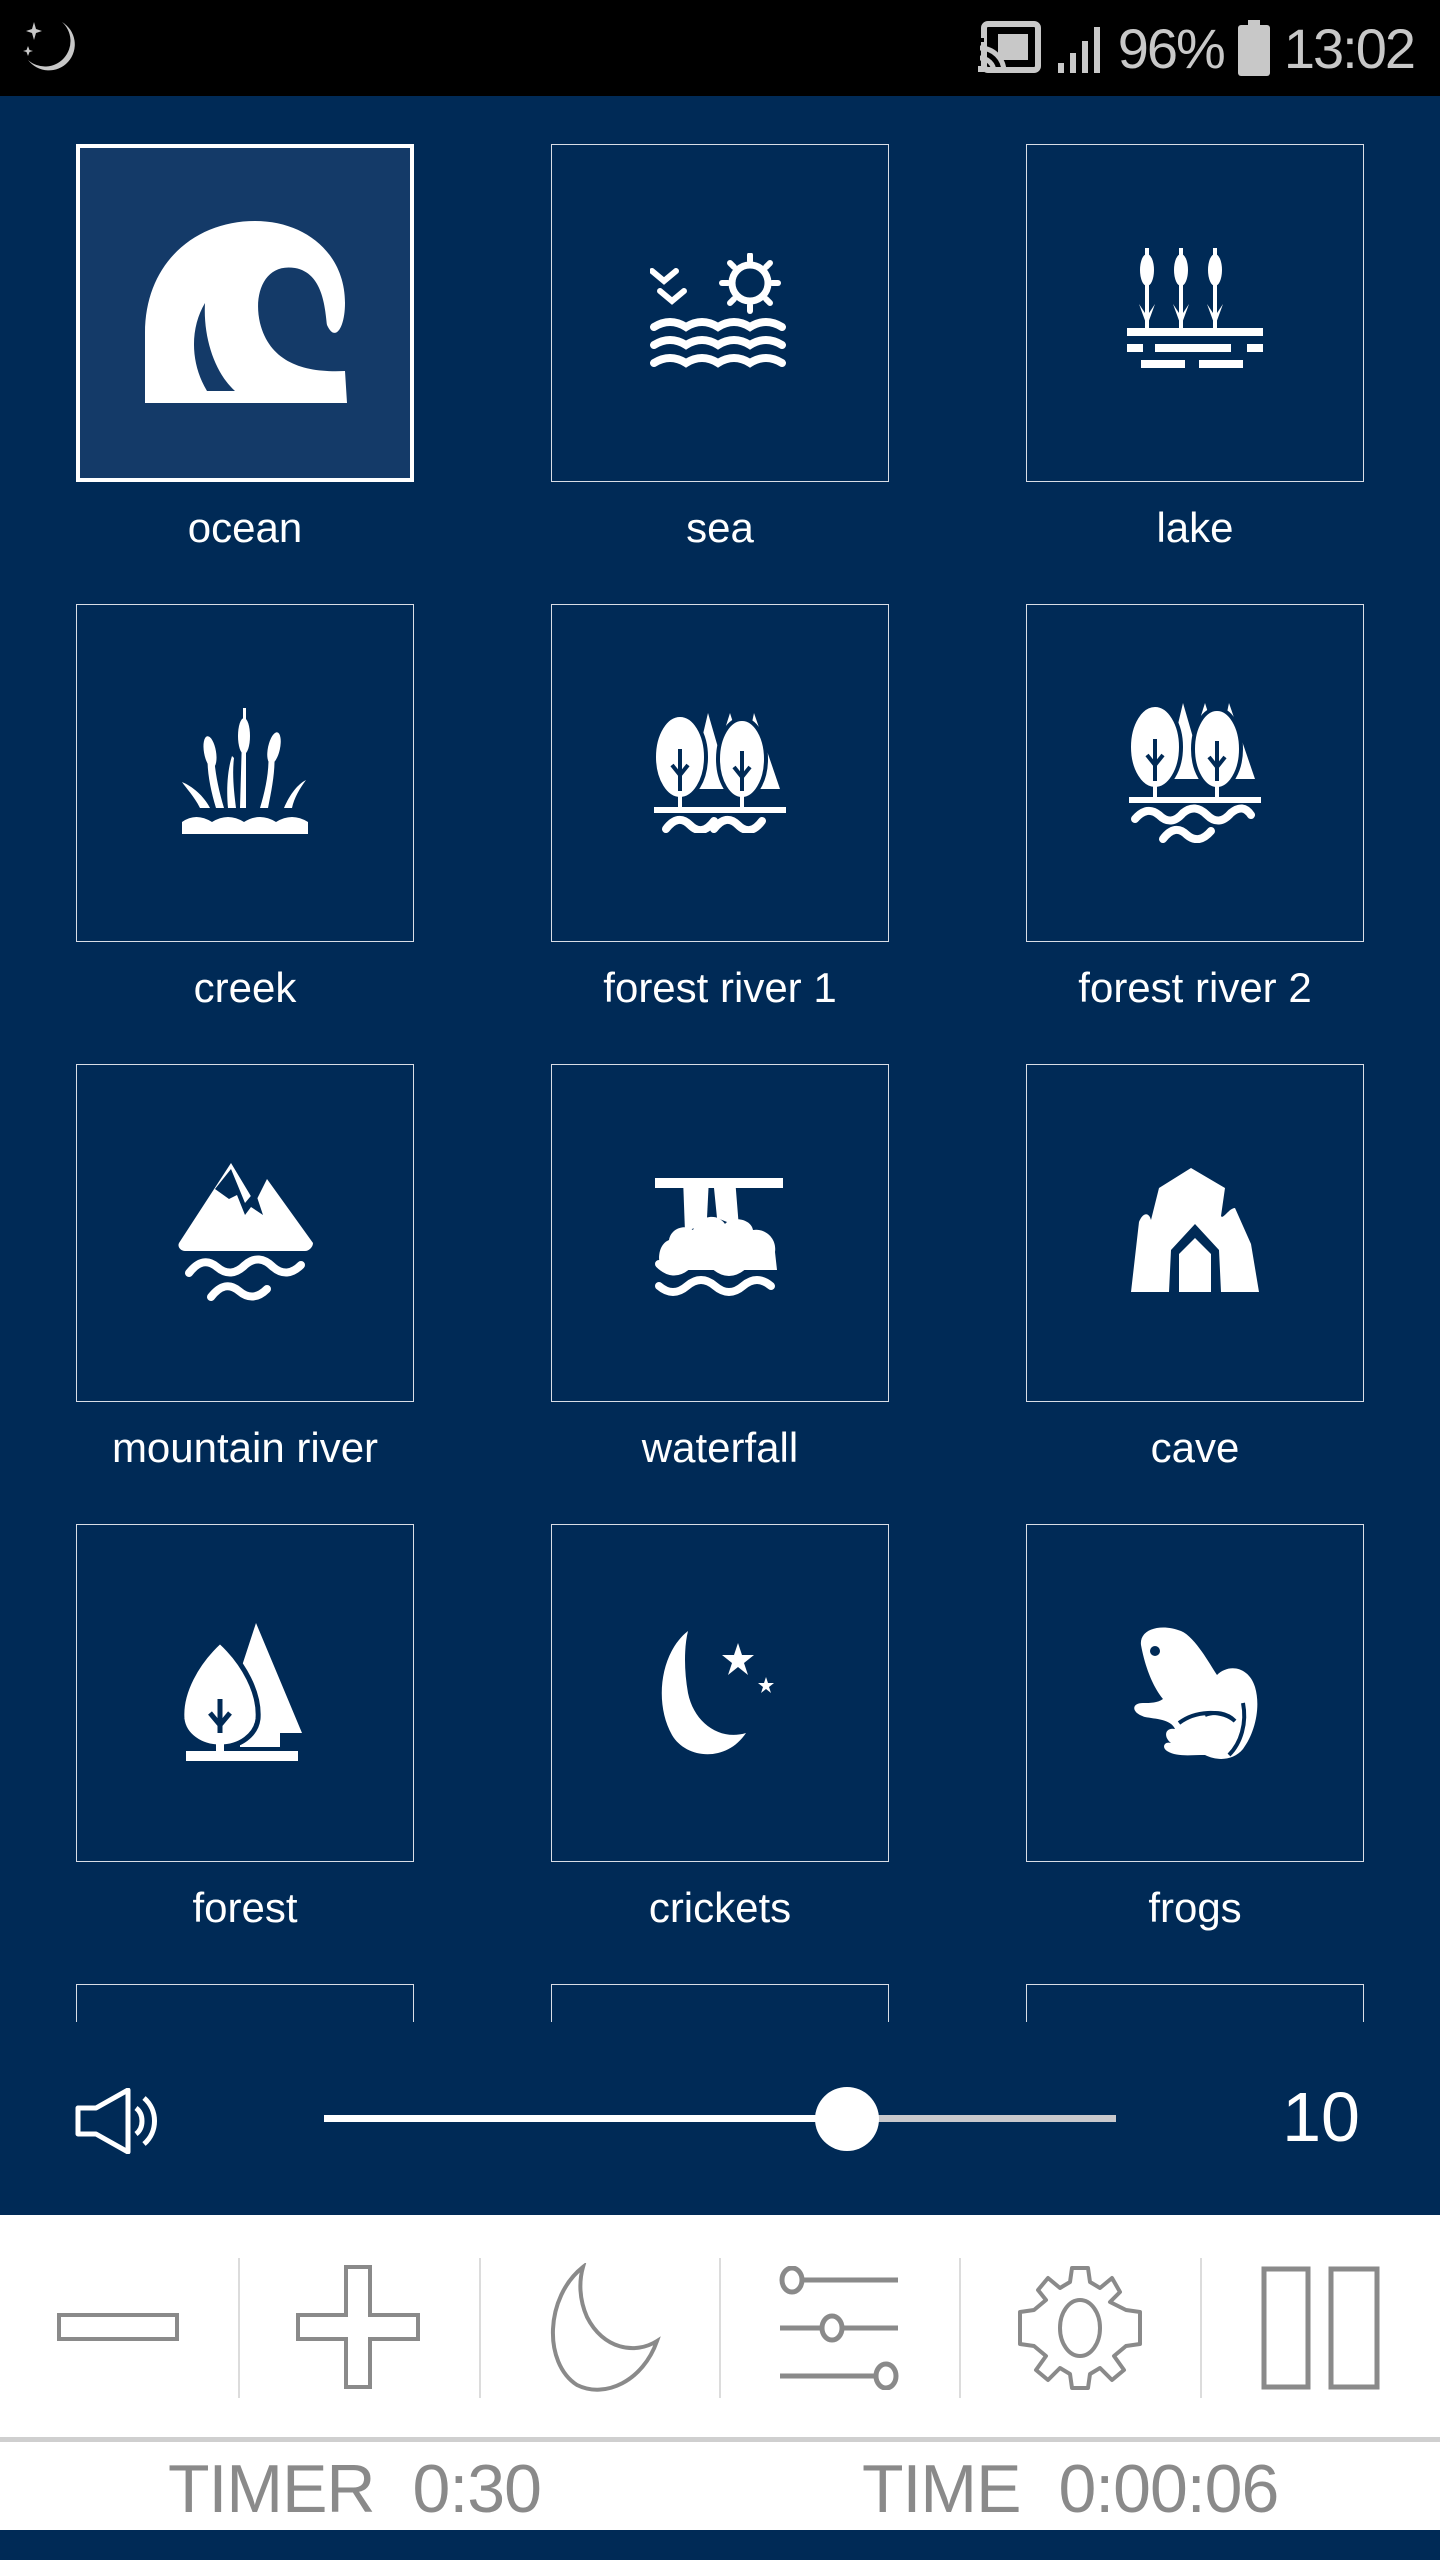  What do you see at coordinates (1168, 2489) in the screenshot?
I see `time-value: 0:00:06` at bounding box center [1168, 2489].